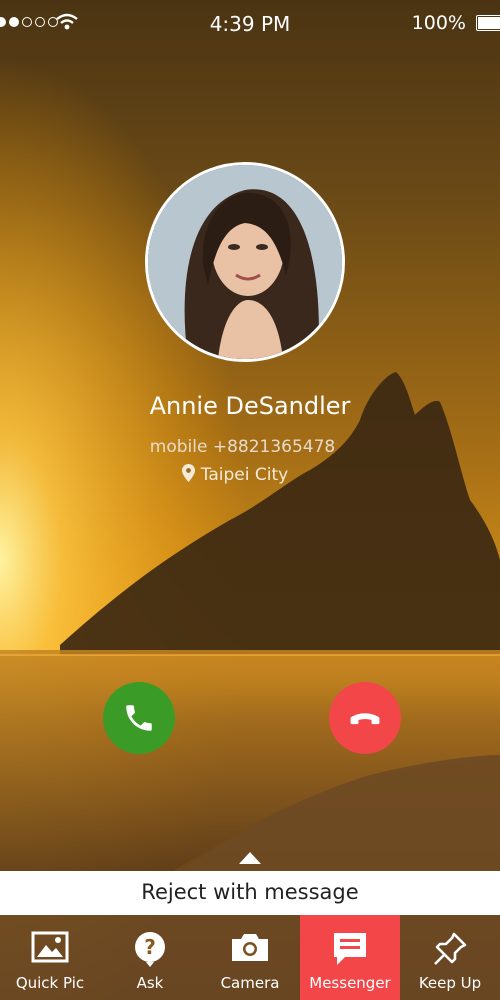 This screenshot has height=1000, width=500. I want to click on quick-pic-button: Quick Pic, so click(50, 957).